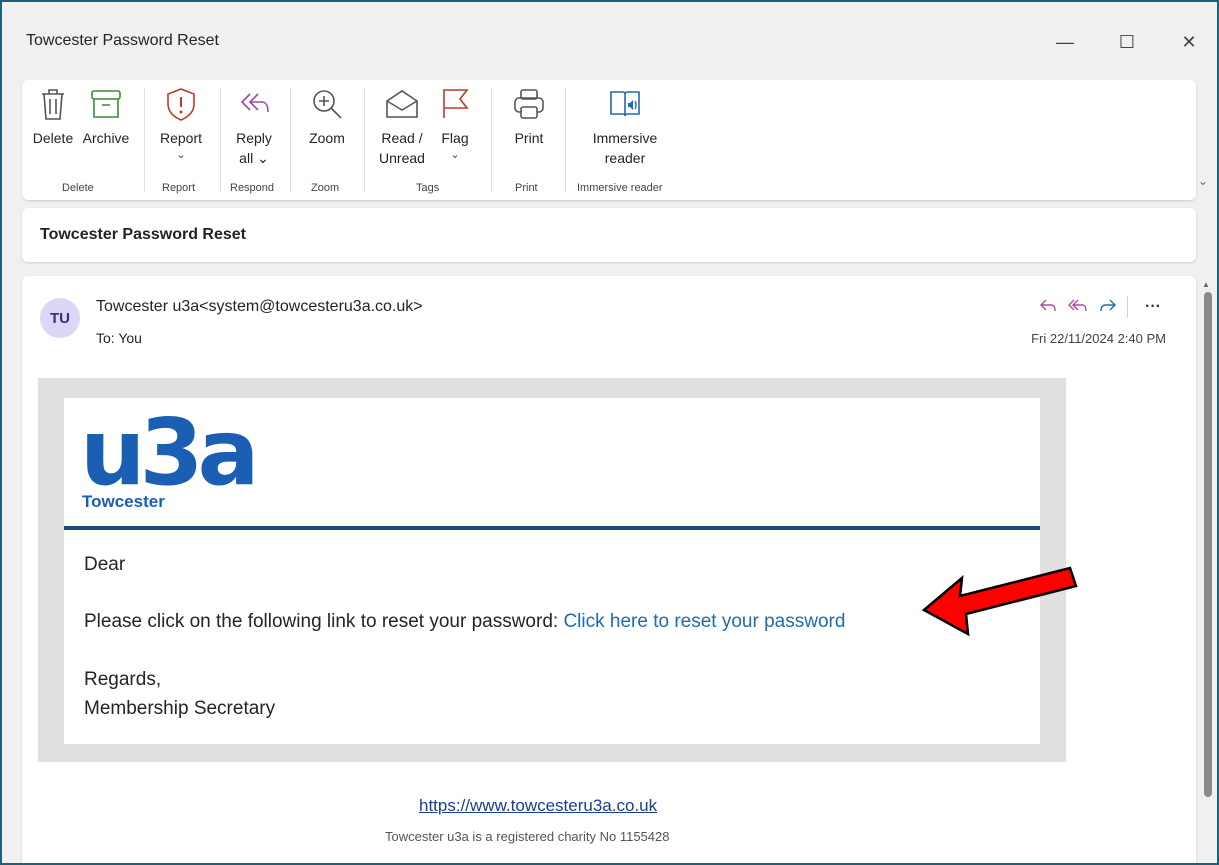 This screenshot has height=865, width=1219. I want to click on archive-icon, so click(106, 104).